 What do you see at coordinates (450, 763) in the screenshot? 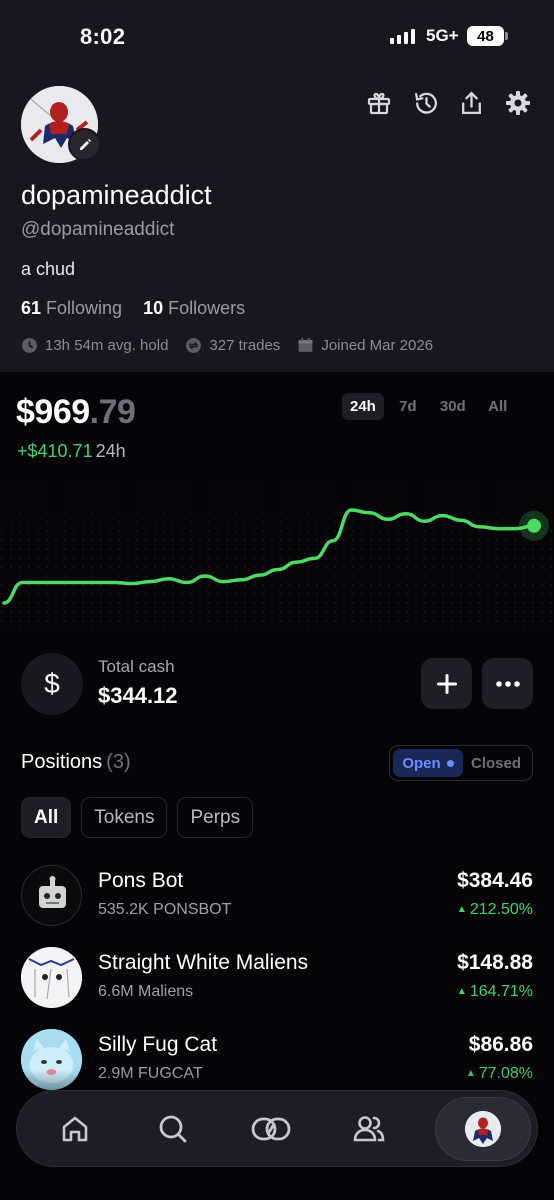
I see `active-dot-icon` at bounding box center [450, 763].